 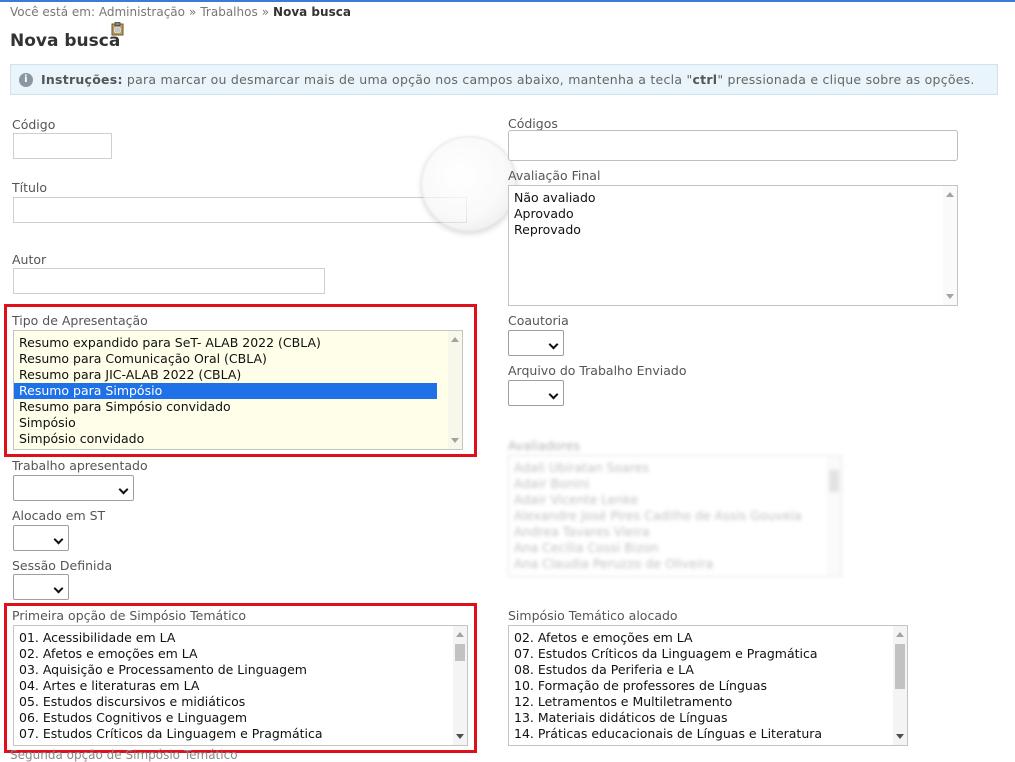 What do you see at coordinates (41, 587) in the screenshot?
I see `sessao-definida-select` at bounding box center [41, 587].